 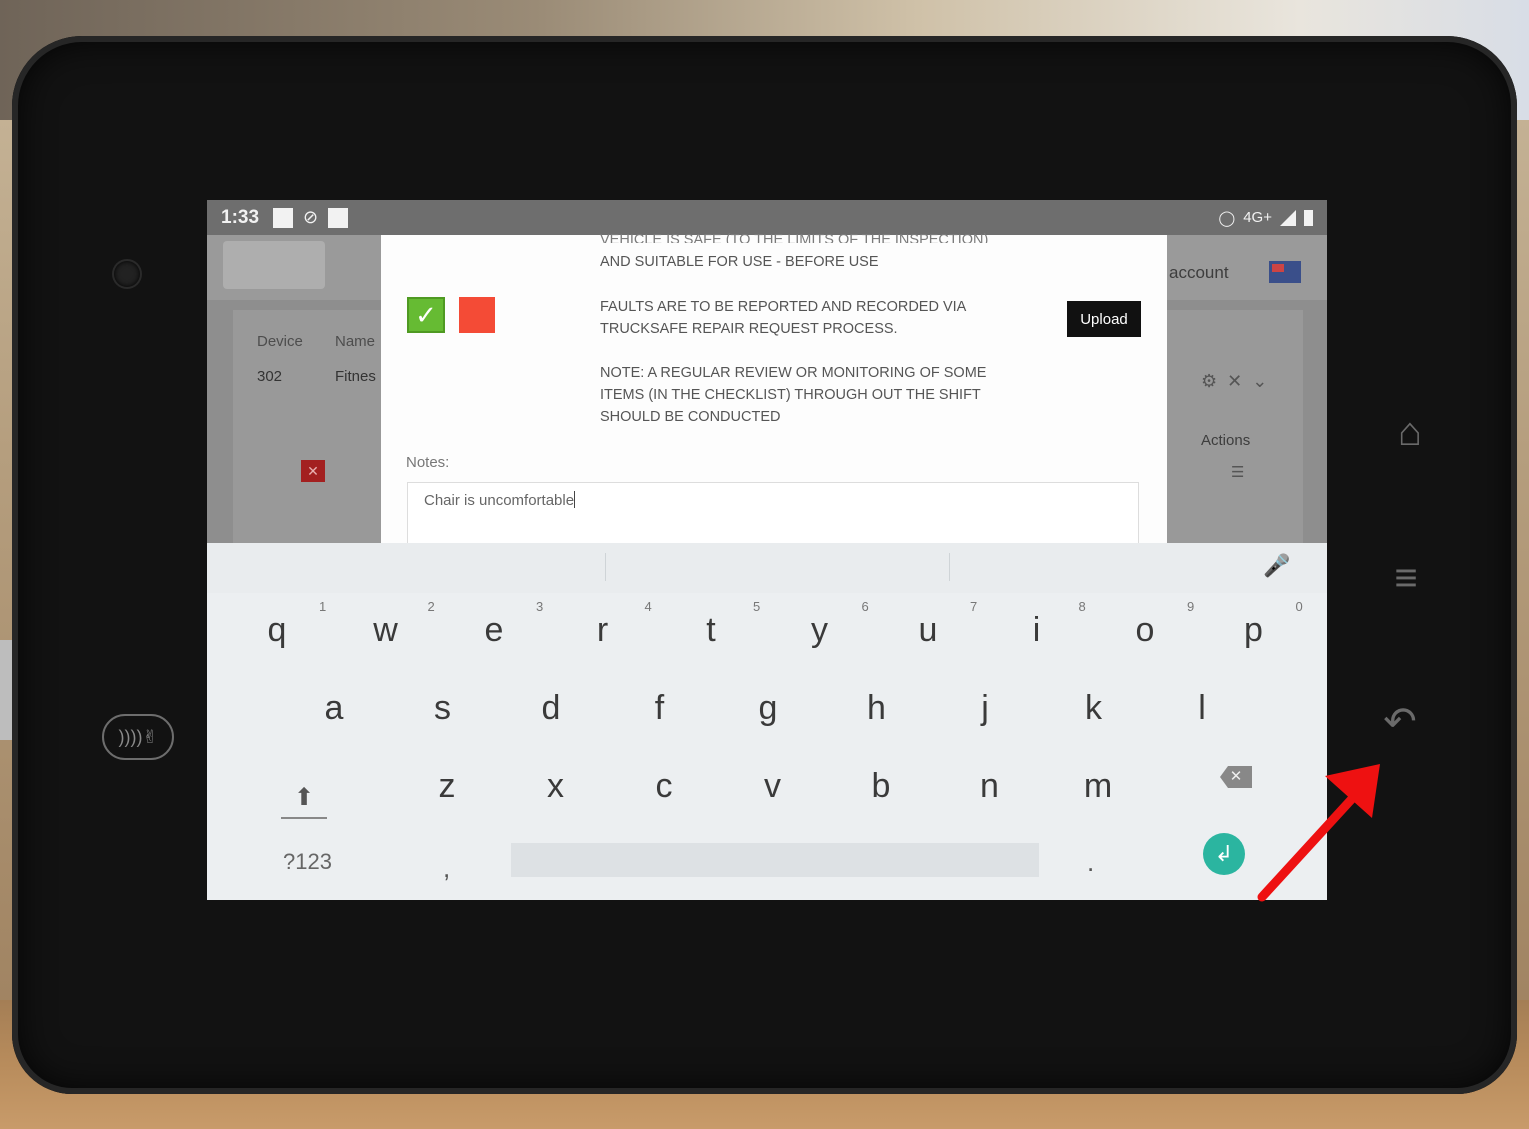 What do you see at coordinates (386, 630) in the screenshot?
I see `key-w: w` at bounding box center [386, 630].